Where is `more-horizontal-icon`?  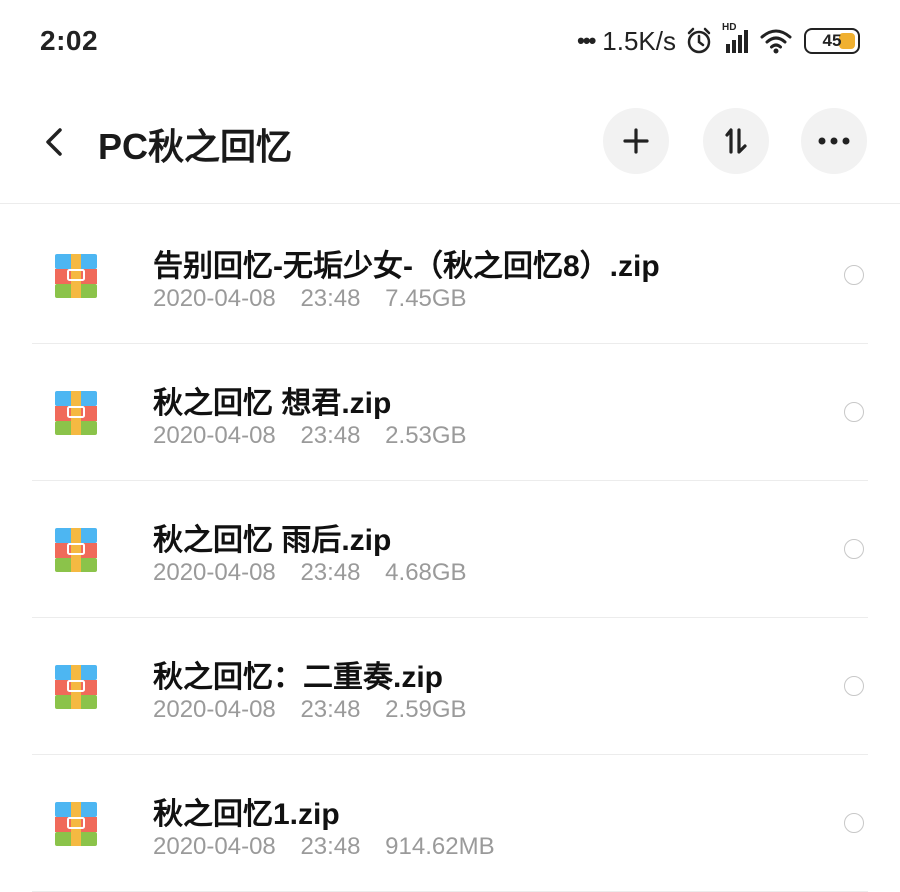
more-horizontal-icon is located at coordinates (834, 141).